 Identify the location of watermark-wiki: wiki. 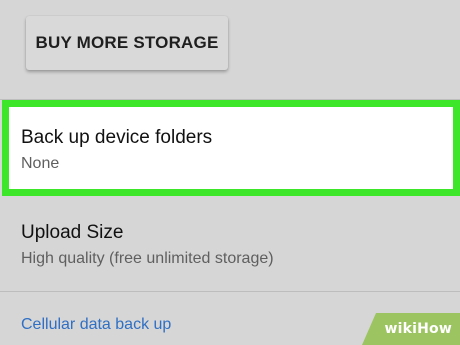
(401, 329).